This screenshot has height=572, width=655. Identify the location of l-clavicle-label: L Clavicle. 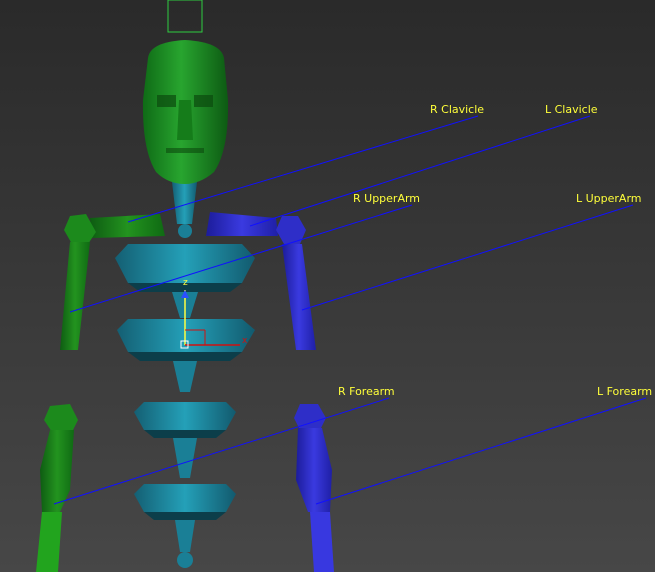
(571, 109).